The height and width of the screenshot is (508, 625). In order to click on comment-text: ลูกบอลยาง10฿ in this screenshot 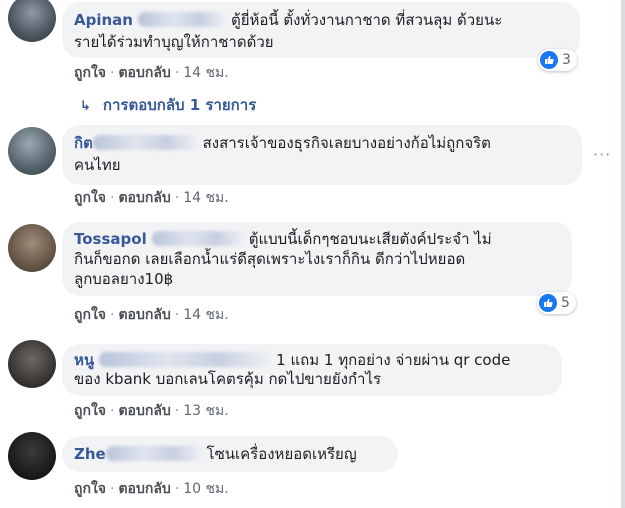, I will do `click(124, 279)`.